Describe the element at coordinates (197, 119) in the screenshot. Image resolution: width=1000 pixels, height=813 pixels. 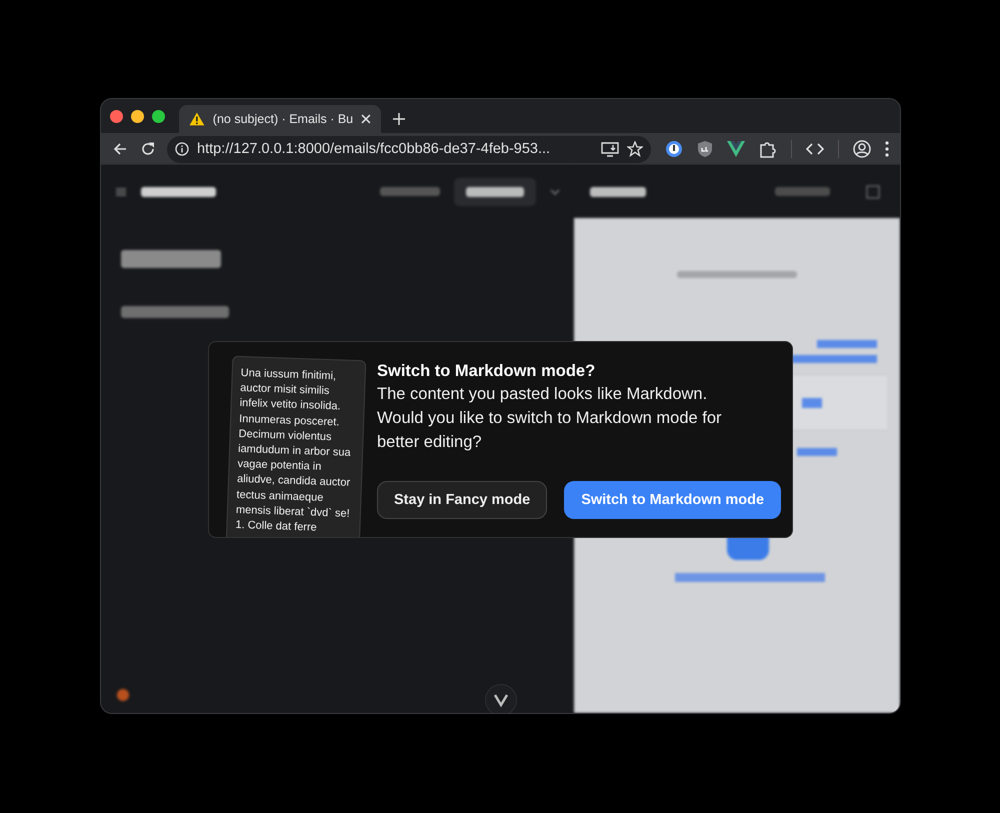
I see `warning-icon` at that location.